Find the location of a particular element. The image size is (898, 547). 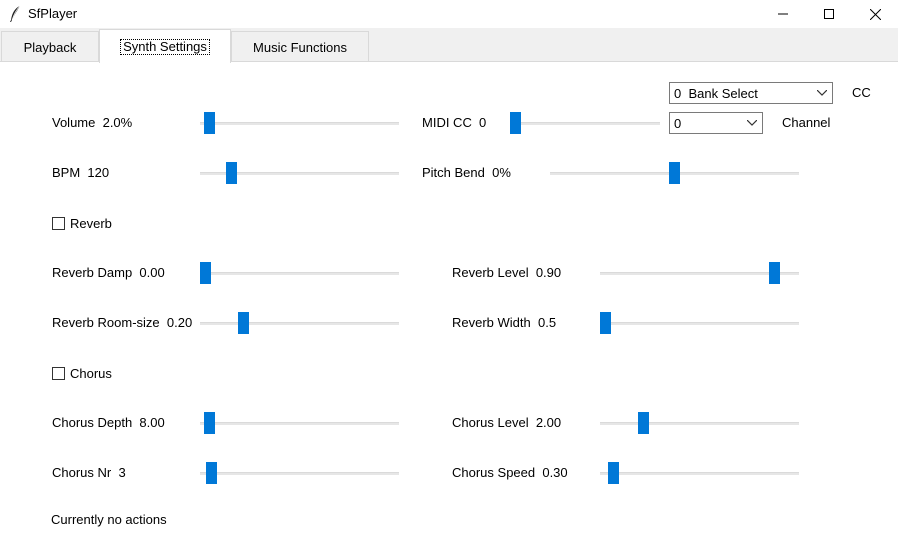

reverb-width-slider is located at coordinates (699, 323).